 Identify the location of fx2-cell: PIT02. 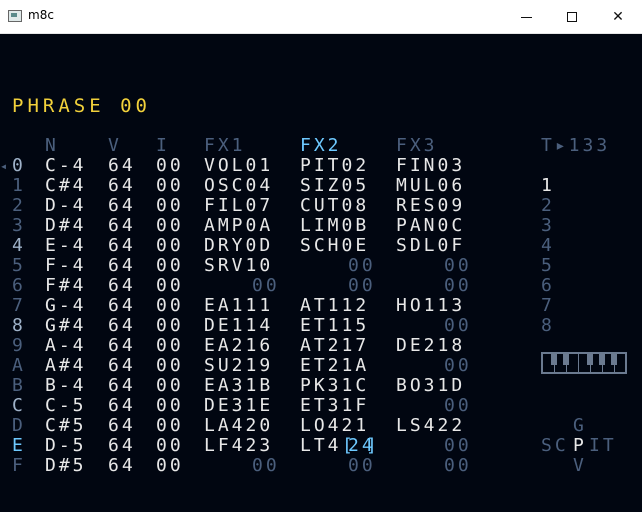
(334, 166).